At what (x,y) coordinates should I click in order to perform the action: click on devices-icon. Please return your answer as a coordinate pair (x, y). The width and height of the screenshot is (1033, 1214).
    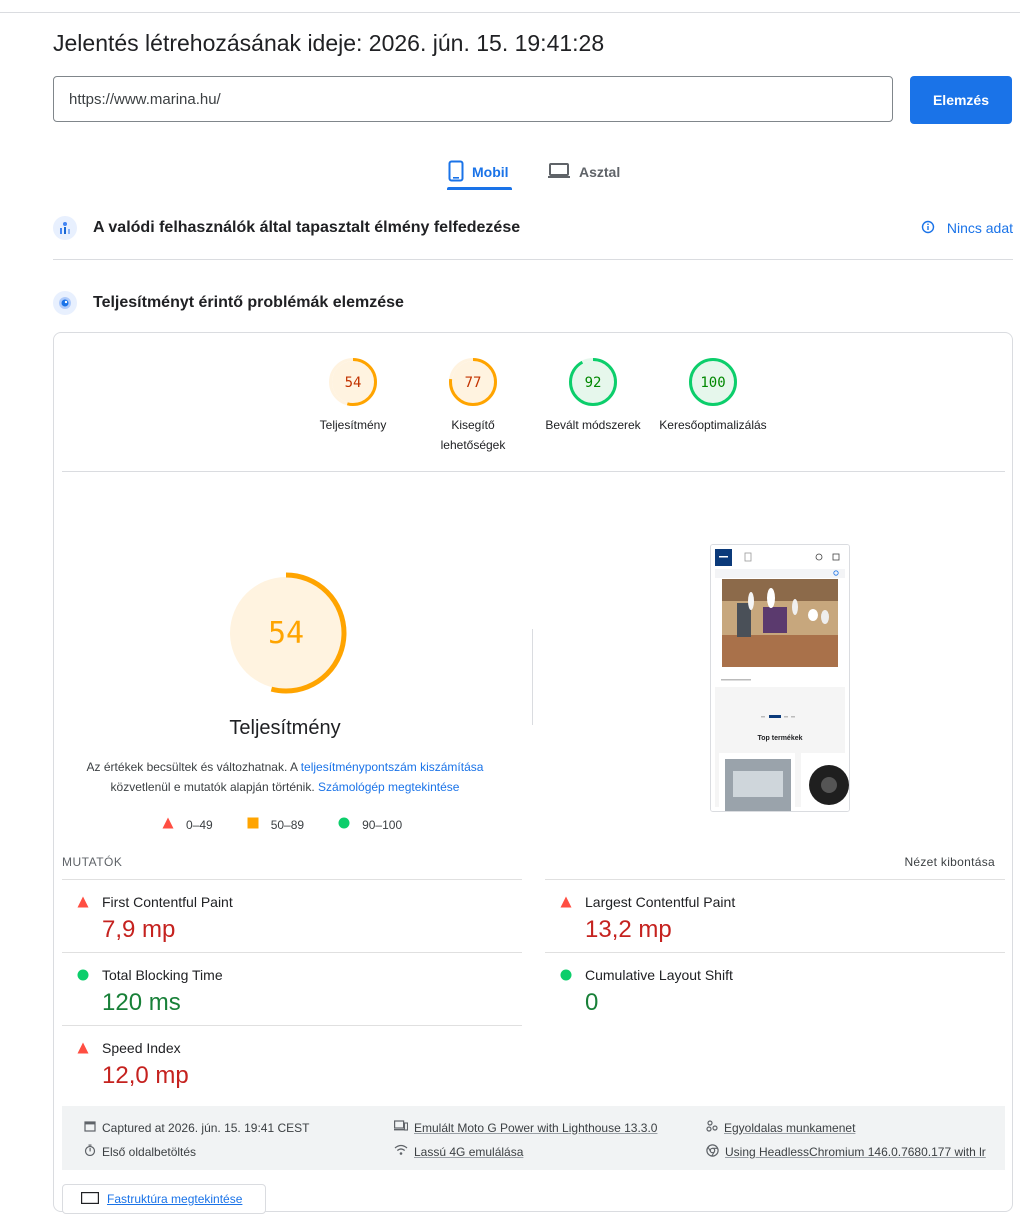
    Looking at the image, I should click on (401, 1127).